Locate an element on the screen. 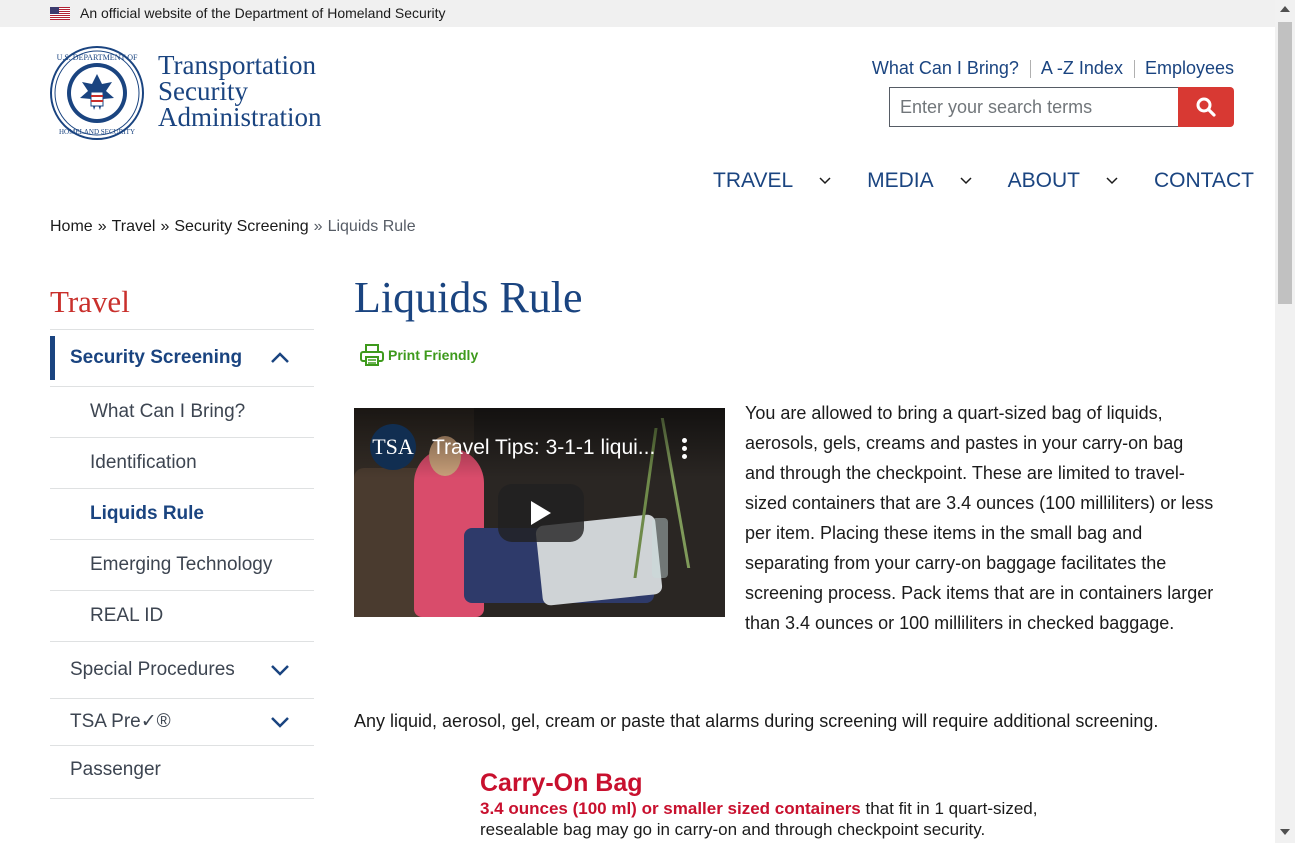 The height and width of the screenshot is (843, 1295). video-thumbnail-vase is located at coordinates (660, 548).